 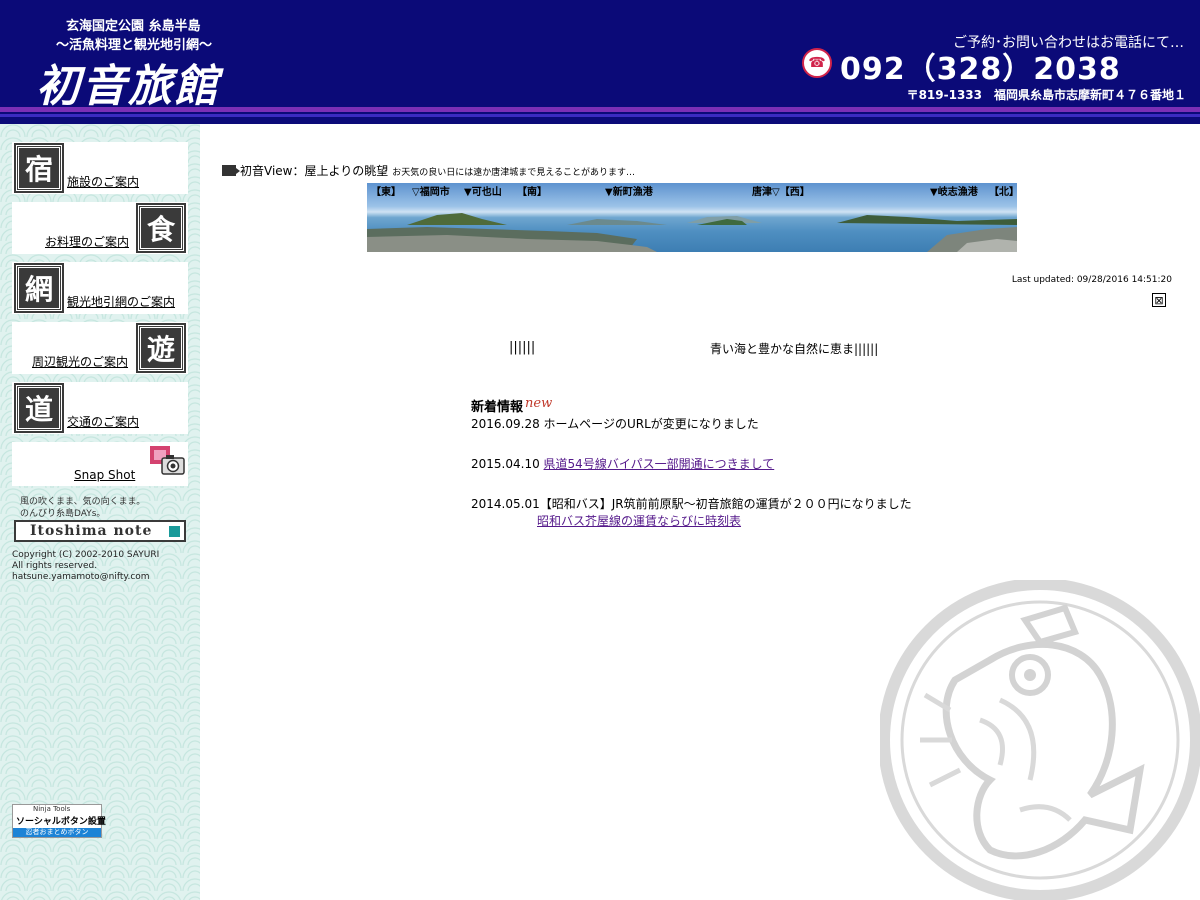 I want to click on news-item: 2015.04.10 県道54号線バイパス一部開通につきまして, so click(x=622, y=463).